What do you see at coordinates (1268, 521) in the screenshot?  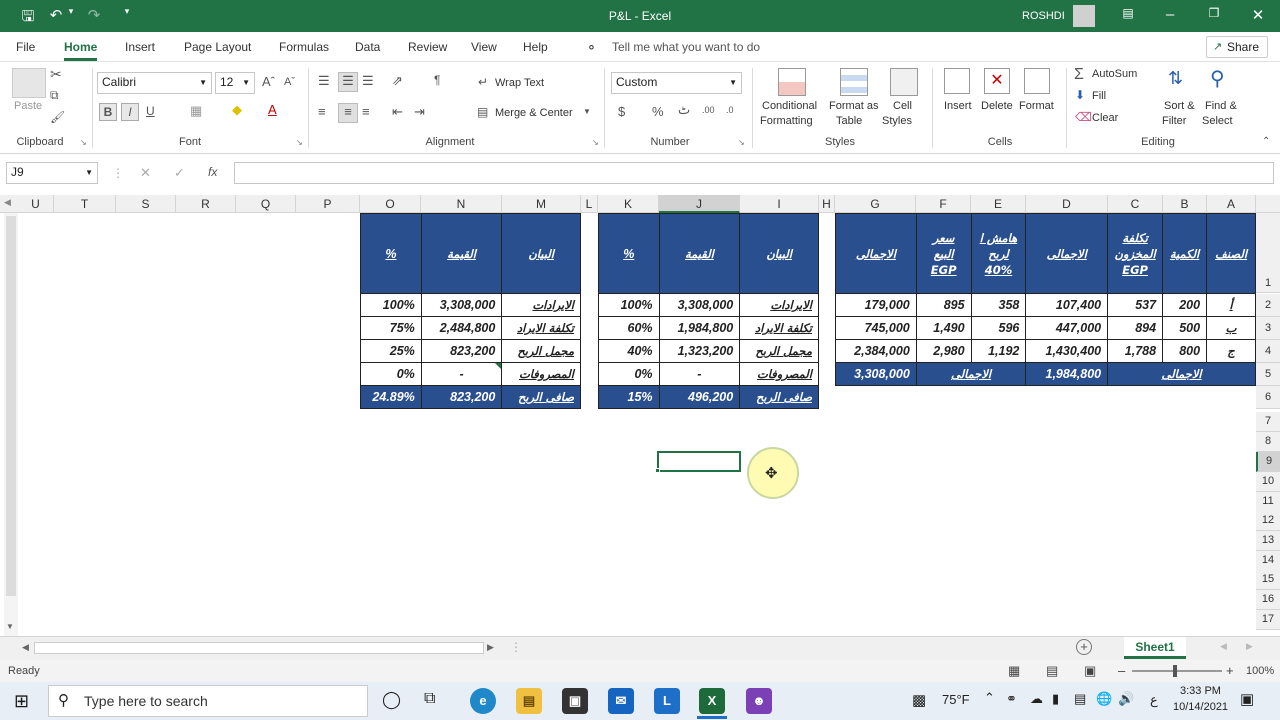 I see `row-header: 12` at bounding box center [1268, 521].